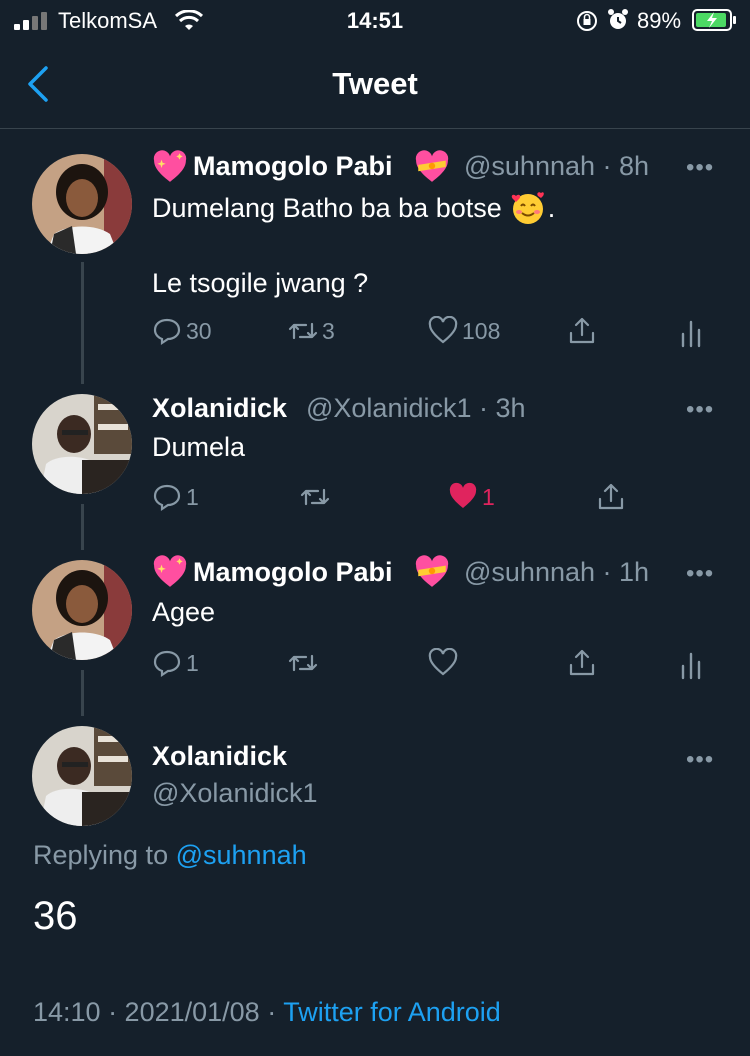 Image resolution: width=750 pixels, height=1056 pixels. I want to click on like-count: 108, so click(481, 330).